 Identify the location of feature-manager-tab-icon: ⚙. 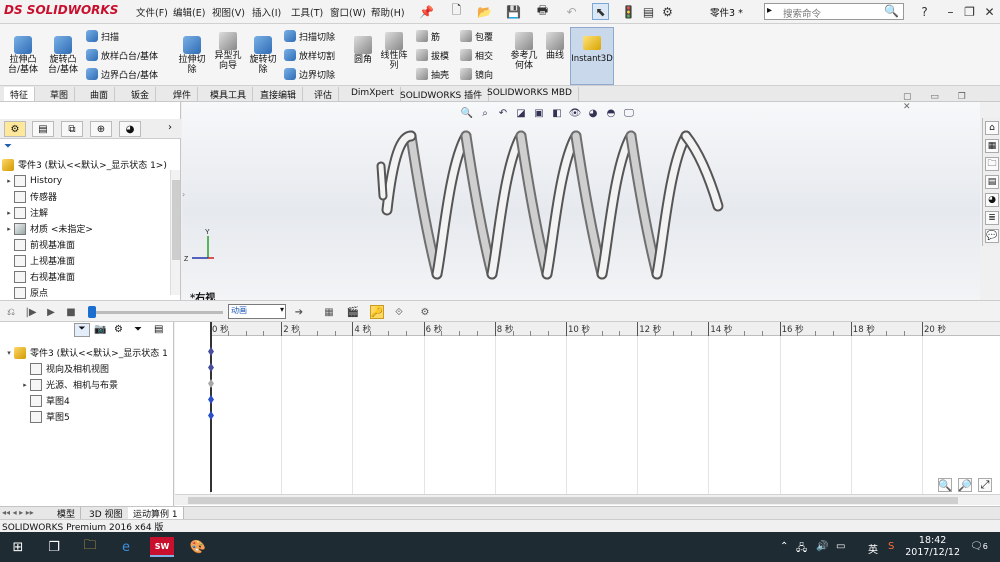
(15, 129).